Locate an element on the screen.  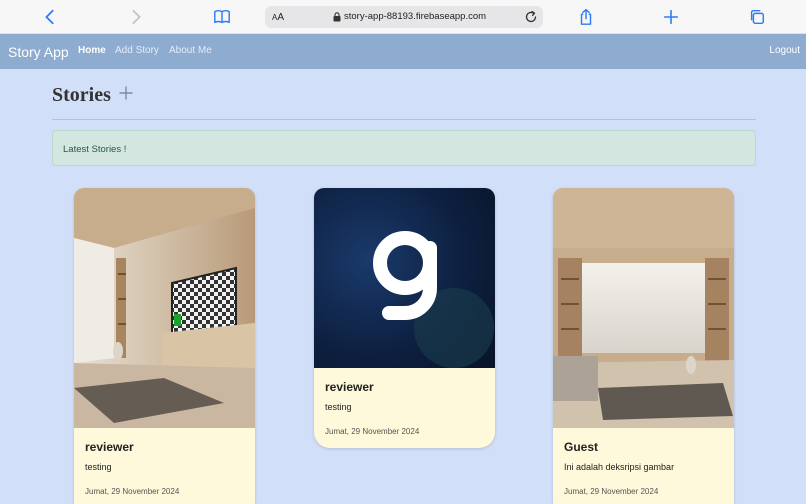
heading-divider is located at coordinates (404, 119).